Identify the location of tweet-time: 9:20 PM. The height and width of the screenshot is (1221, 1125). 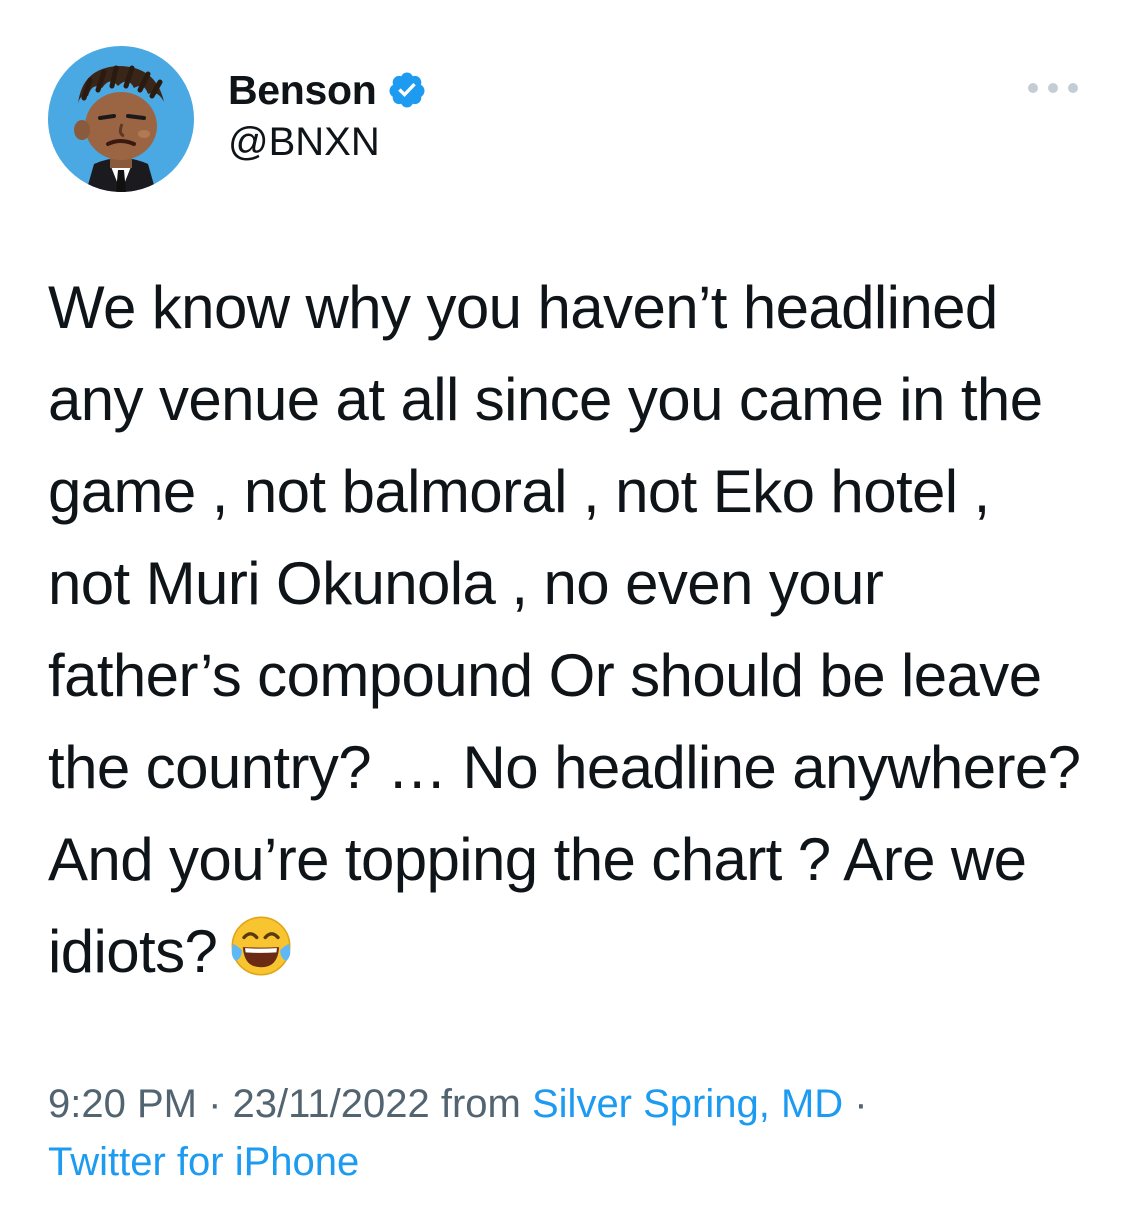
(122, 1104).